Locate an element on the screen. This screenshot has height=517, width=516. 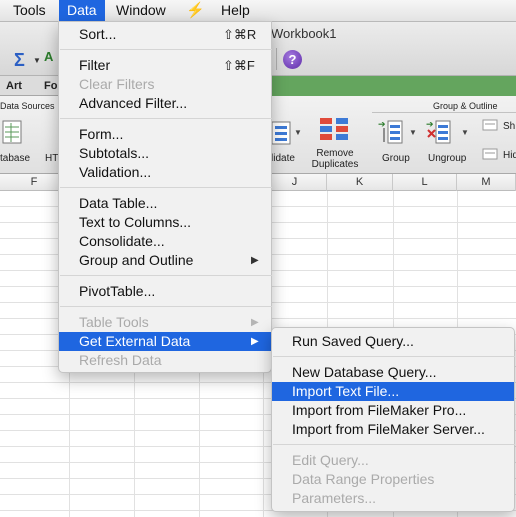
help-icon: ? is located at coordinates (292, 59).